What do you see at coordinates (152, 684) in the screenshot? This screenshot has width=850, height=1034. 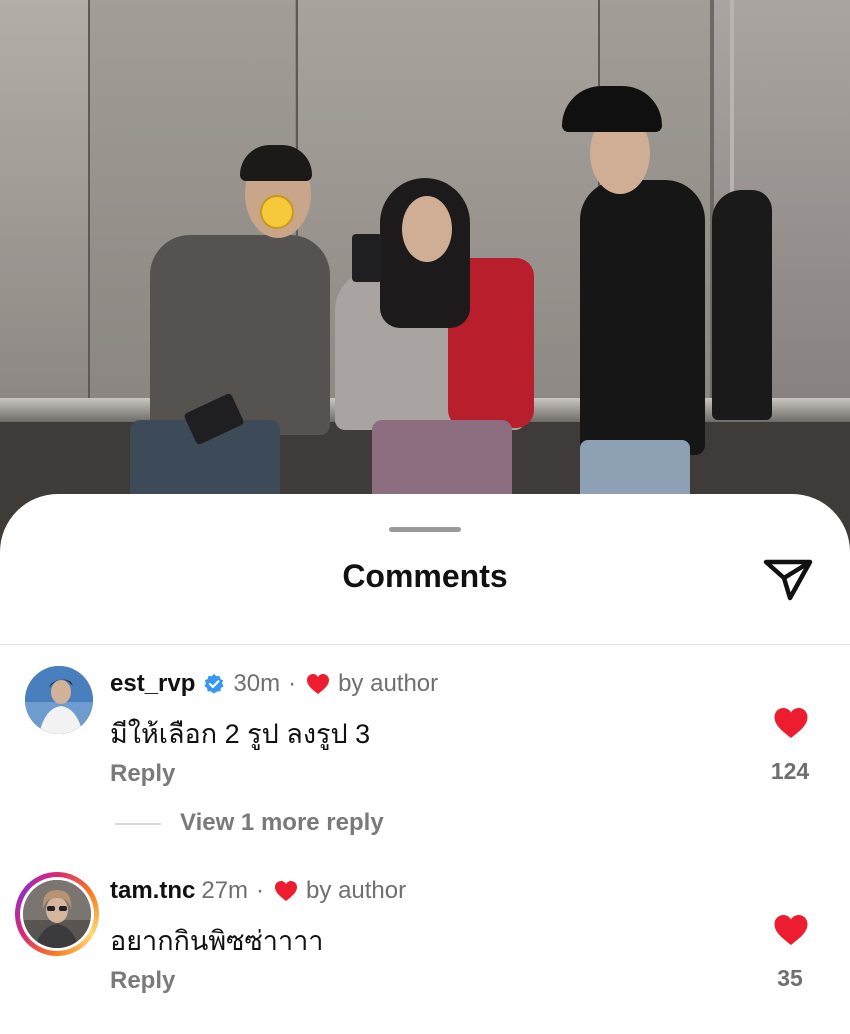 I see `comment-username: est_rvp` at bounding box center [152, 684].